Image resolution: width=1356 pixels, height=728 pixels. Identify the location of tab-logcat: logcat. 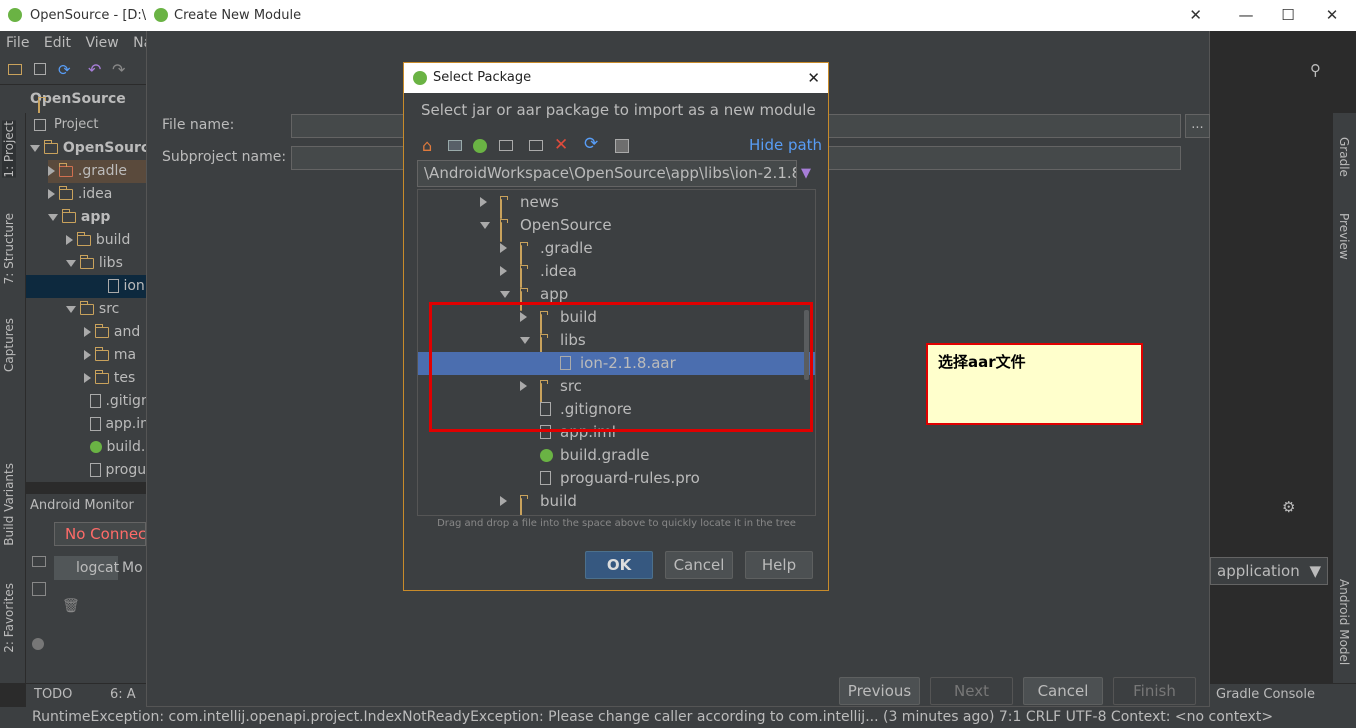
(86, 568).